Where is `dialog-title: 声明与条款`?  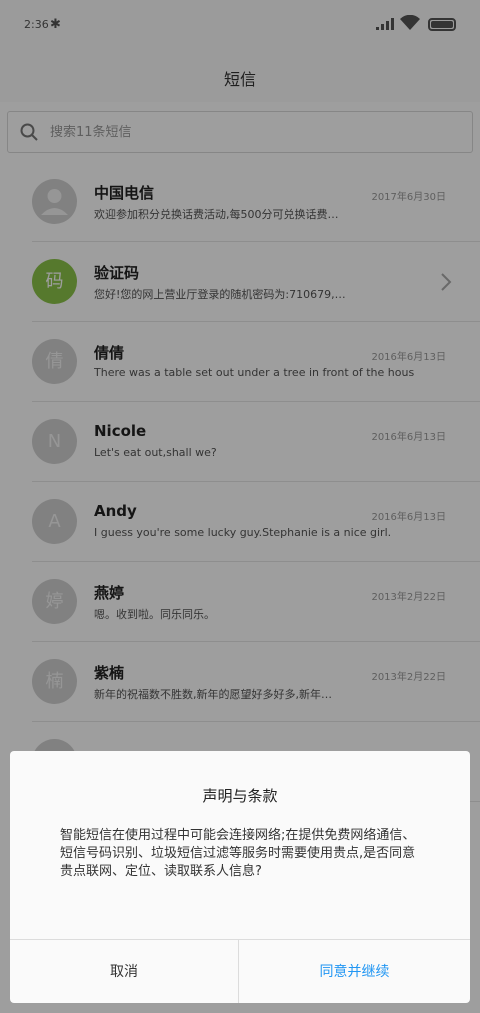 dialog-title: 声明与条款 is located at coordinates (240, 796).